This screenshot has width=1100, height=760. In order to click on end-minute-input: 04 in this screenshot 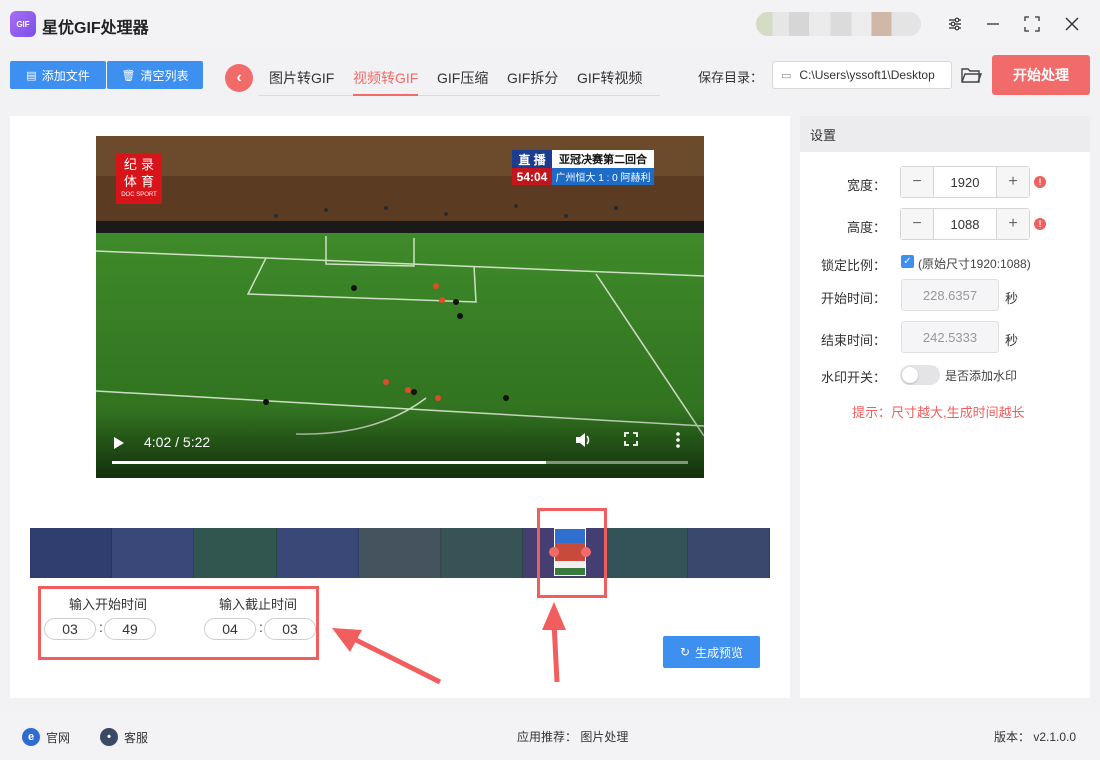, I will do `click(230, 629)`.